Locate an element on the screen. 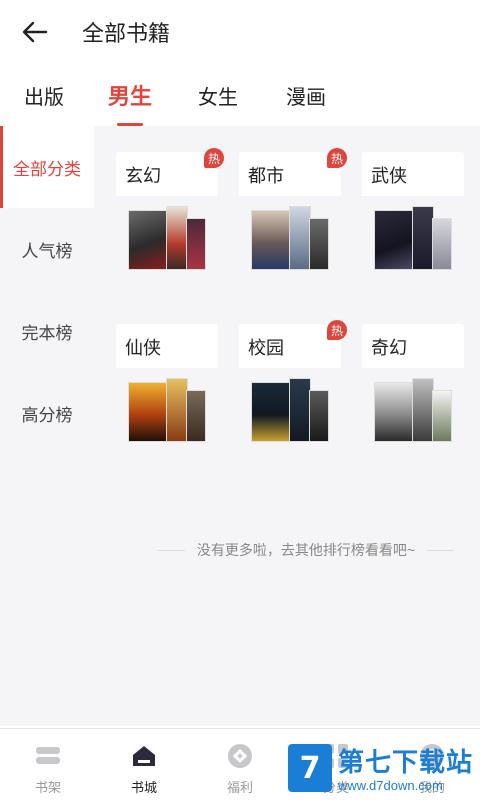  tab-comics: 漫画 is located at coordinates (306, 95).